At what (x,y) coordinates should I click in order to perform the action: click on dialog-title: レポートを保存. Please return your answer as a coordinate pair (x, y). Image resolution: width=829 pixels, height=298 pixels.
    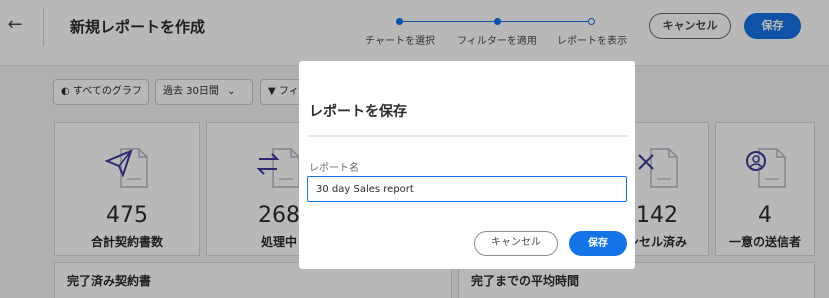
    Looking at the image, I should click on (358, 112).